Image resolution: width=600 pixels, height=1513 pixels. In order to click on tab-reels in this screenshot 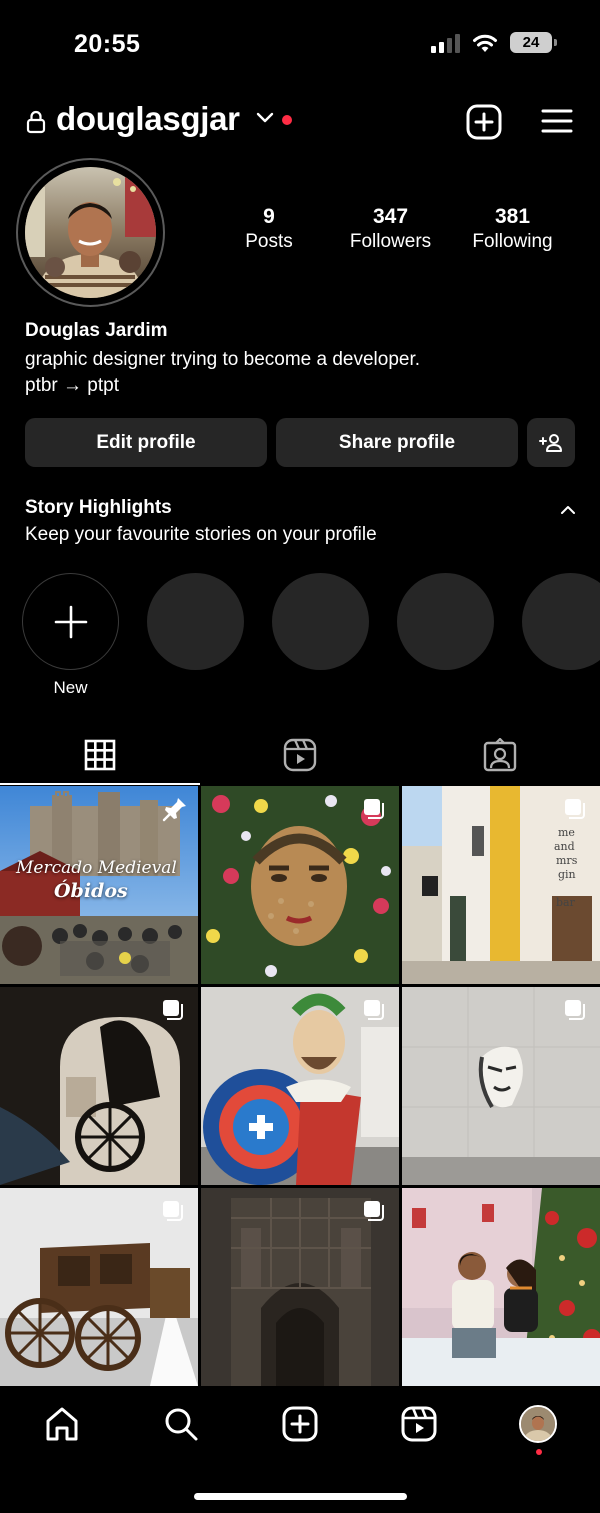, I will do `click(300, 755)`.